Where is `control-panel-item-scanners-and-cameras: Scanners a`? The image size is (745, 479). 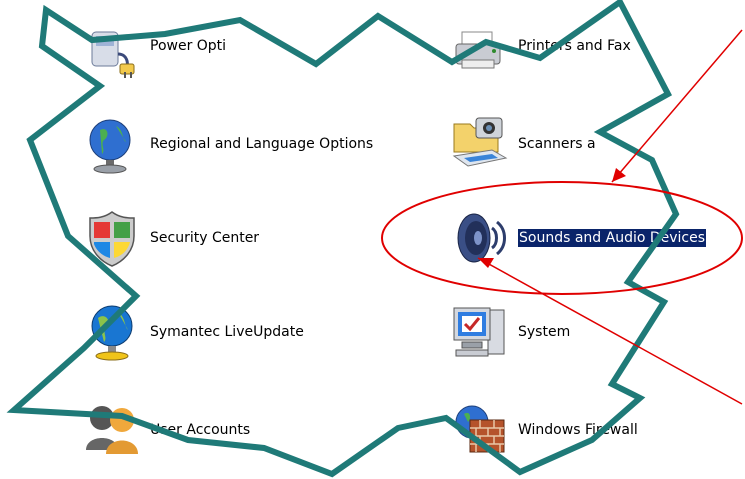 control-panel-item-scanners-and-cameras: Scanners a is located at coordinates (522, 144).